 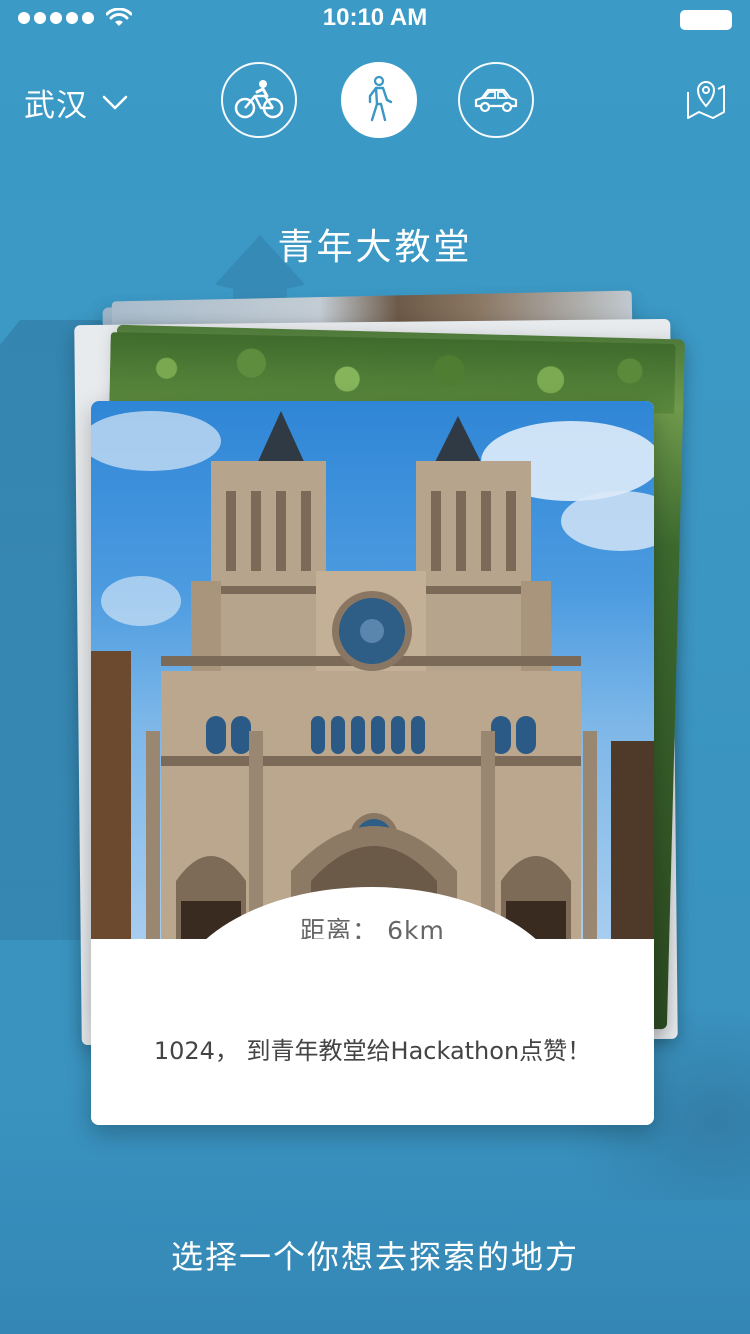 I want to click on mode-car-button, so click(x=496, y=100).